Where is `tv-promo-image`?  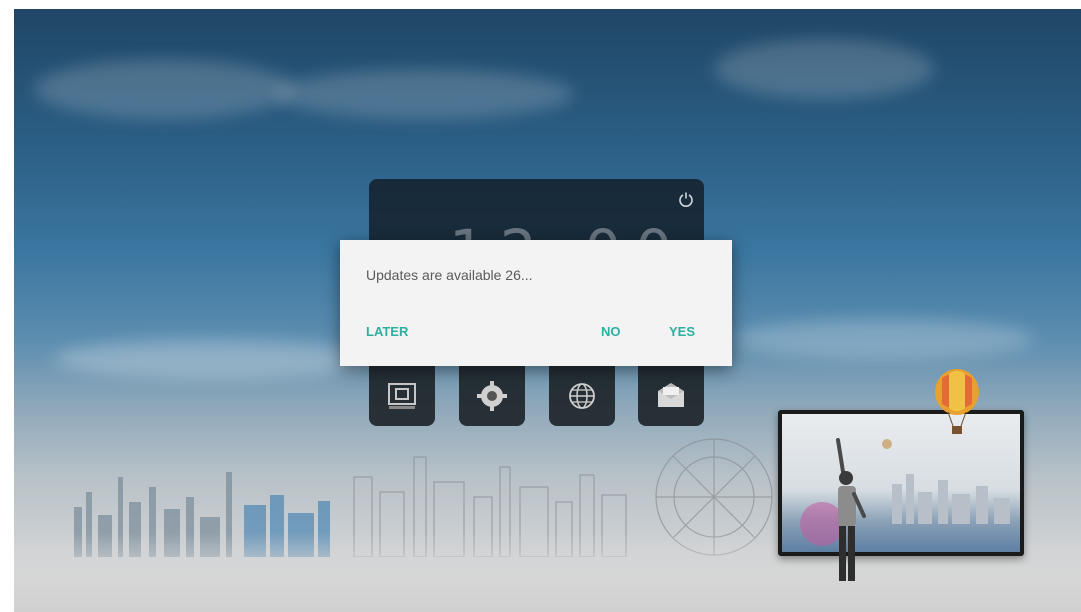
tv-promo-image is located at coordinates (901, 483).